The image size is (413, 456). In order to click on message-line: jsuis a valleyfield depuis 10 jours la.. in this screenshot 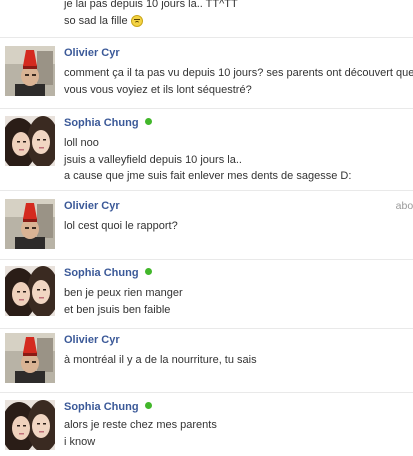, I will do `click(153, 159)`.